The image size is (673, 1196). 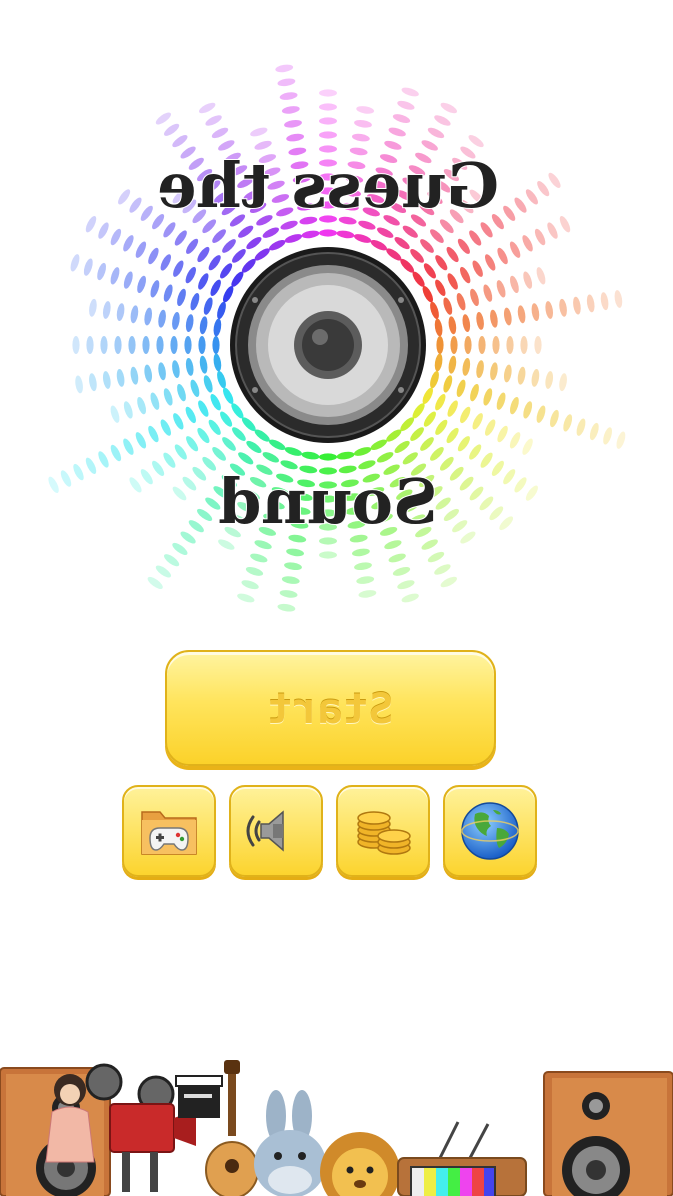 What do you see at coordinates (199, 1096) in the screenshot?
I see `clapperboard-icon` at bounding box center [199, 1096].